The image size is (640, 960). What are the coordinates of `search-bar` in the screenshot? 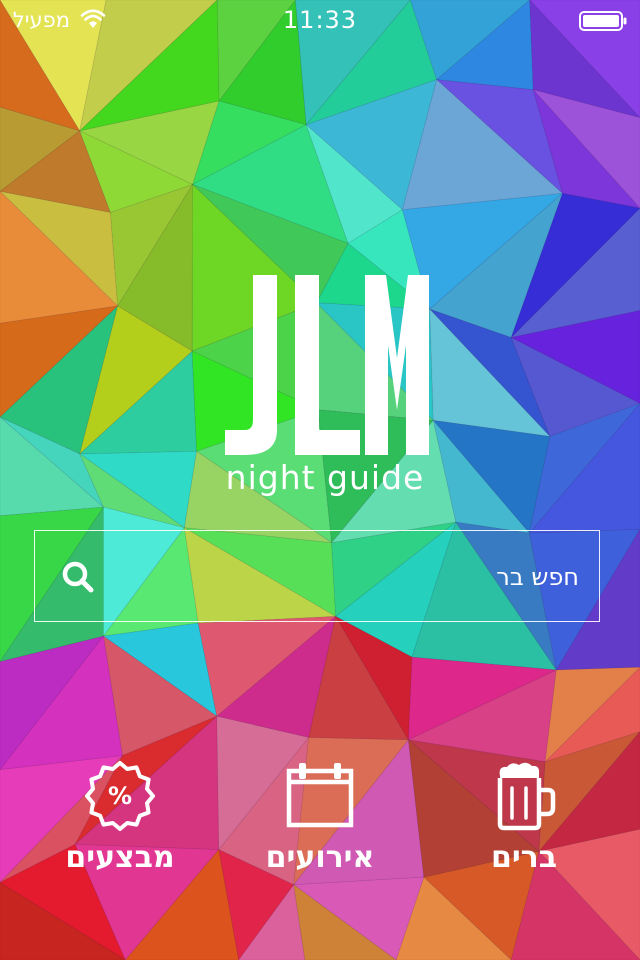 It's located at (317, 576).